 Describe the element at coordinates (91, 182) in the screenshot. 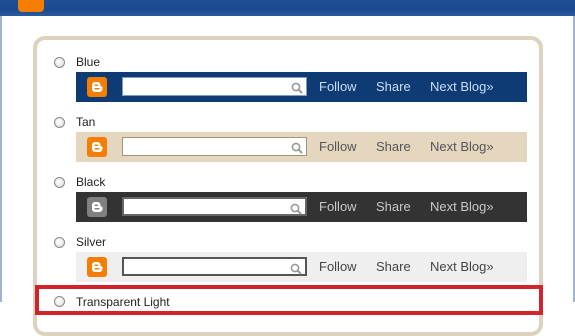

I see `option-label-black: Black` at that location.